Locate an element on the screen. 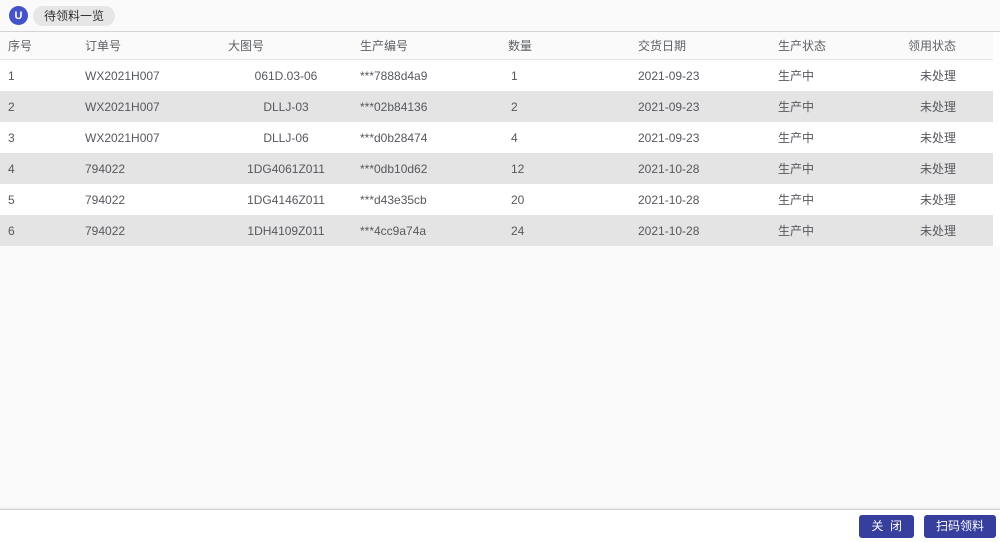 This screenshot has width=1000, height=542. cell-drawing-no: 1DH4109Z011 is located at coordinates (286, 230).